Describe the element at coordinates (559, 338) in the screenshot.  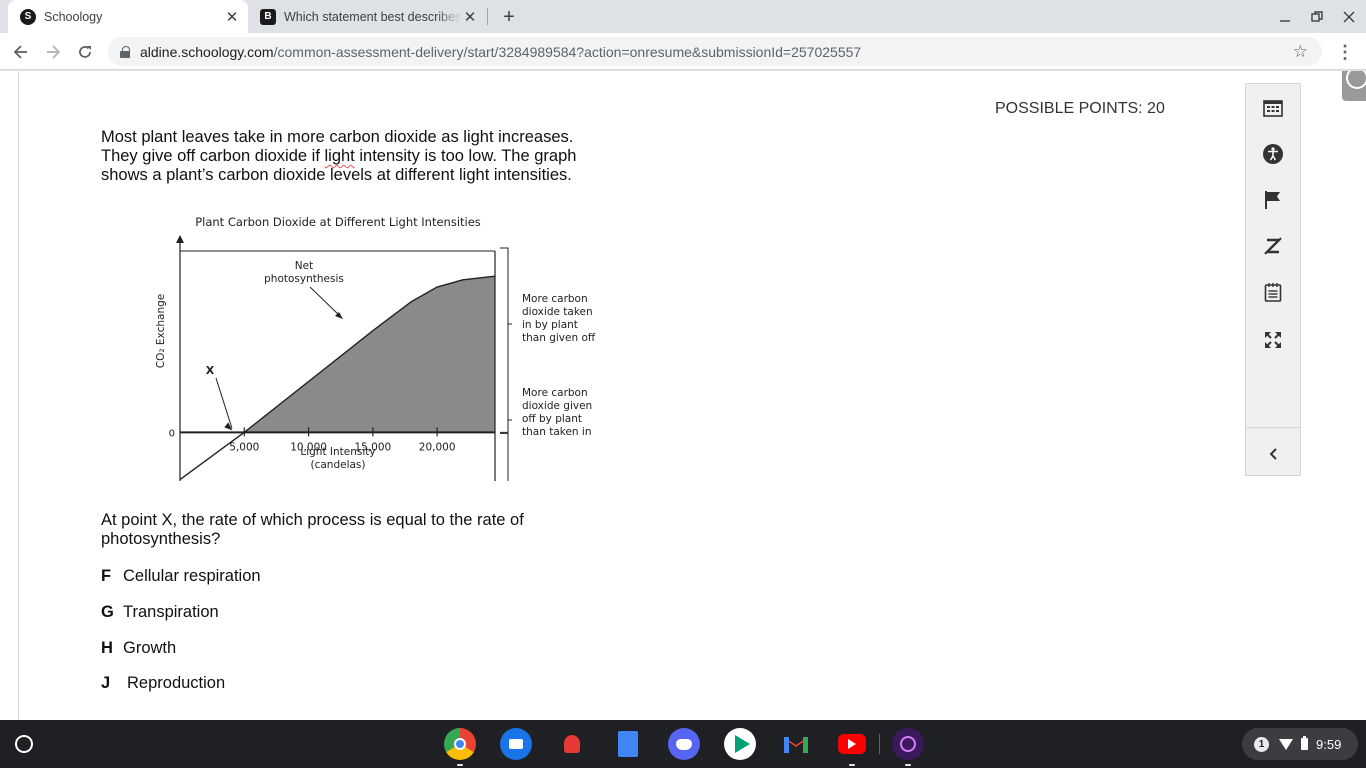
I see `above-bracket-label: than given off` at that location.